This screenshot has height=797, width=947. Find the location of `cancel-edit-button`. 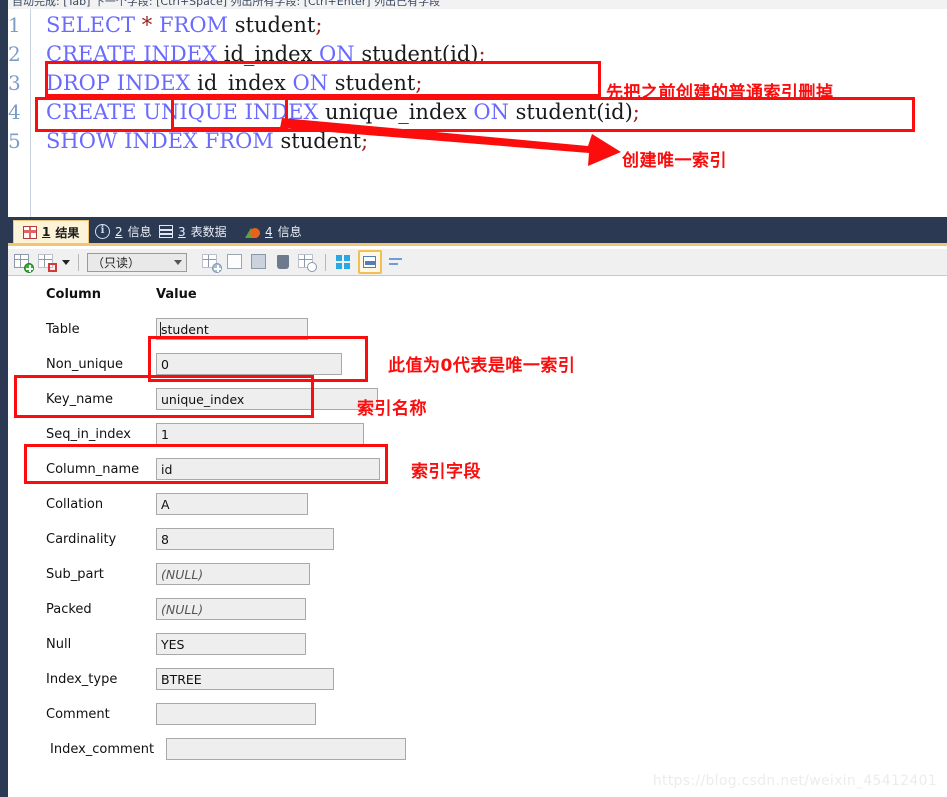

cancel-edit-button is located at coordinates (307, 262).